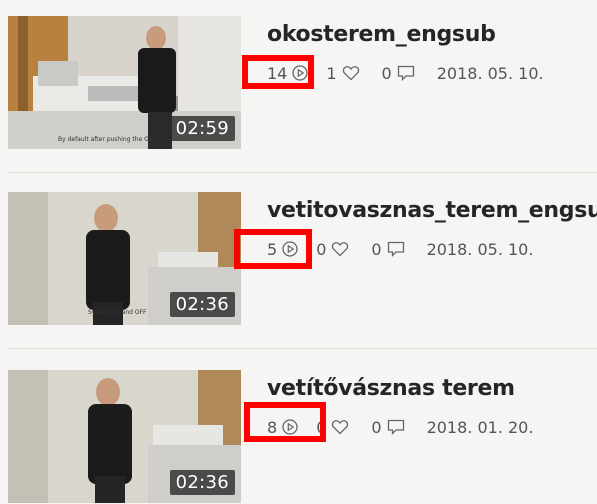  What do you see at coordinates (105, 139) in the screenshot?
I see `thumbnail-caption: By default after pushing the ON` at bounding box center [105, 139].